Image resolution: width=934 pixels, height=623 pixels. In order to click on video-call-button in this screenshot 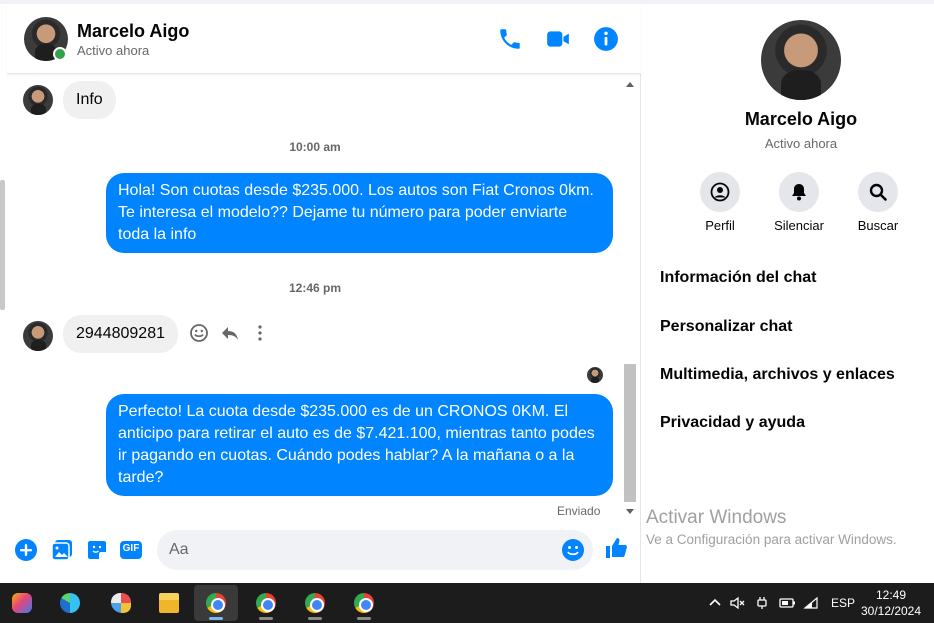, I will do `click(558, 39)`.